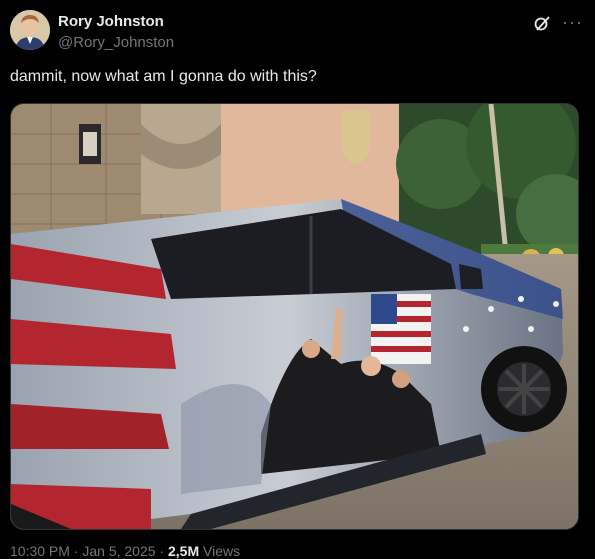 Image resolution: width=595 pixels, height=559 pixels. I want to click on post-header: Rory Johnston @Rory_Johnston ···, so click(297, 32).